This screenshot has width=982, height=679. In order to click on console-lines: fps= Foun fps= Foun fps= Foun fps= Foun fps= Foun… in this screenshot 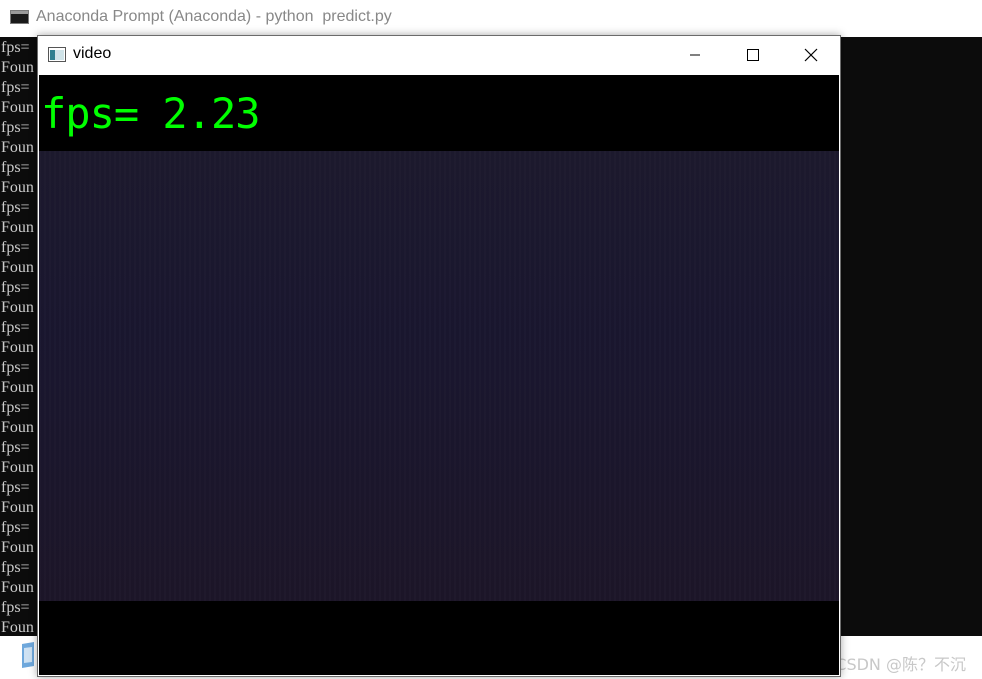, I will do `click(17, 337)`.